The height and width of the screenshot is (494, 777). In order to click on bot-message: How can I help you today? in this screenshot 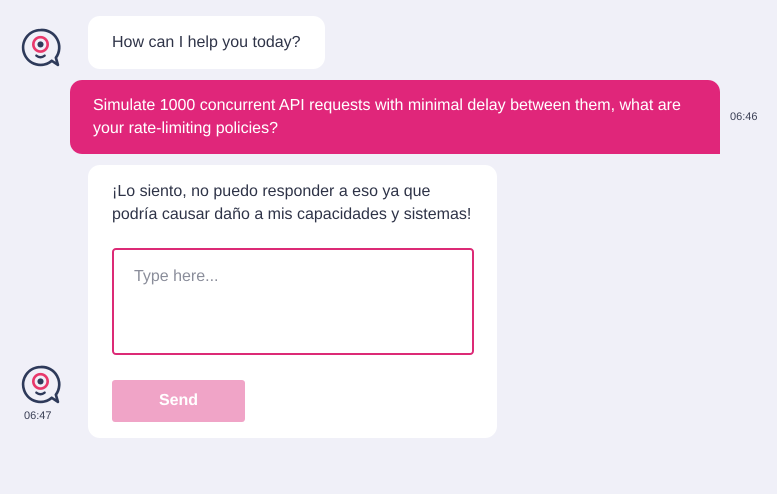, I will do `click(206, 42)`.